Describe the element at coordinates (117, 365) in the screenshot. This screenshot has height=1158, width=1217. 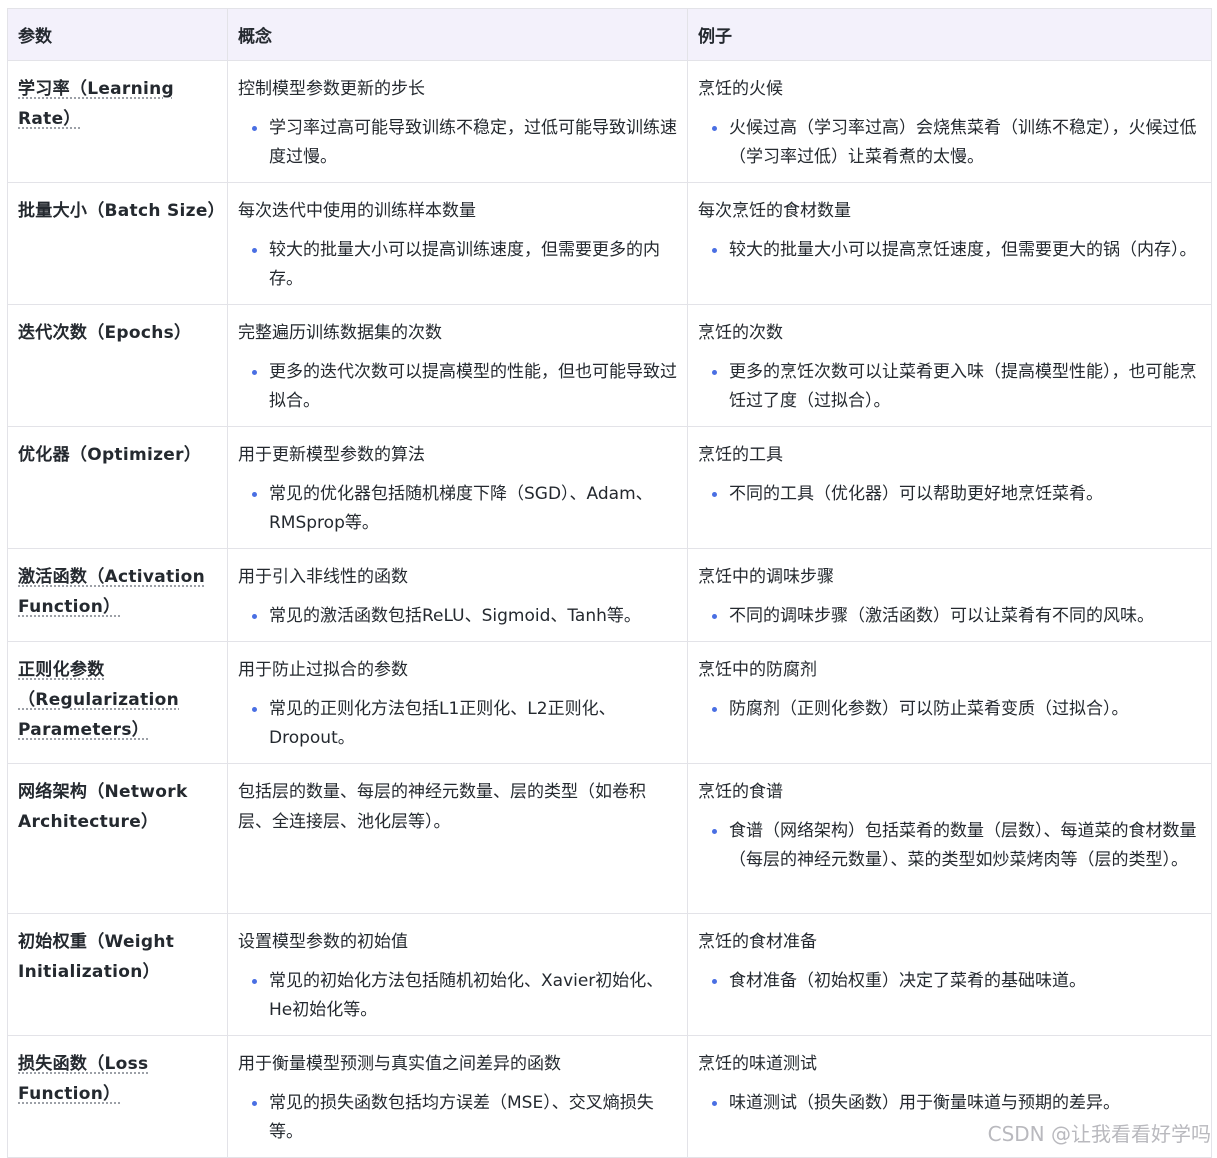
I see `param-cell: 迭代次数（Epochs）` at that location.